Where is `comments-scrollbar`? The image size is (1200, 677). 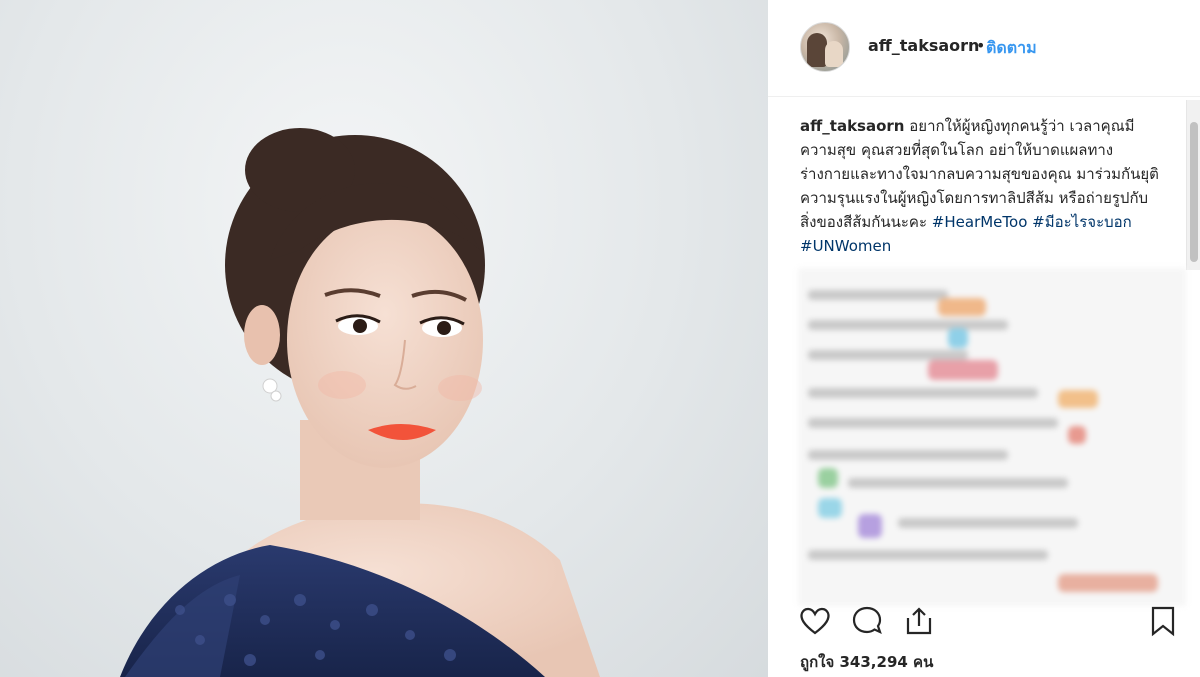
comments-scrollbar is located at coordinates (1193, 185).